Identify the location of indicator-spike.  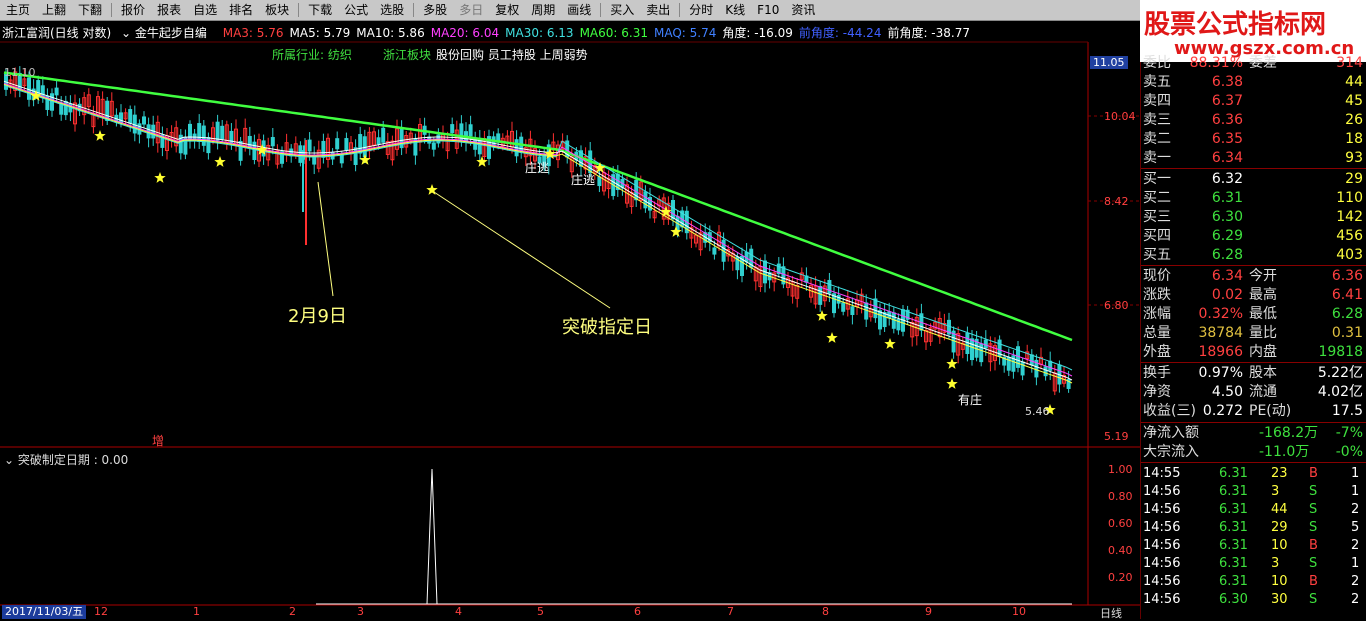
(432, 536).